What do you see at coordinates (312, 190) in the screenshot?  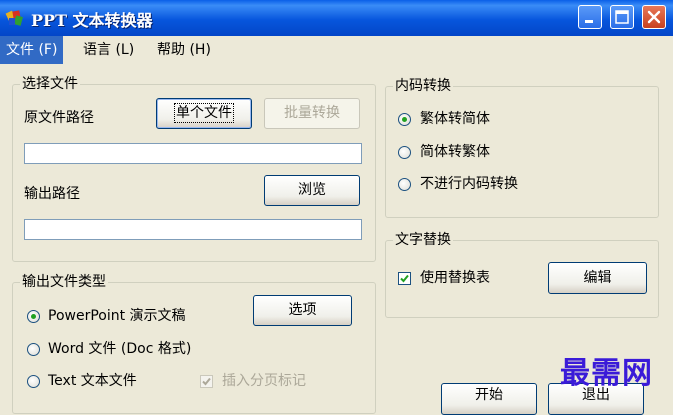 I see `browse-button: 浏览` at bounding box center [312, 190].